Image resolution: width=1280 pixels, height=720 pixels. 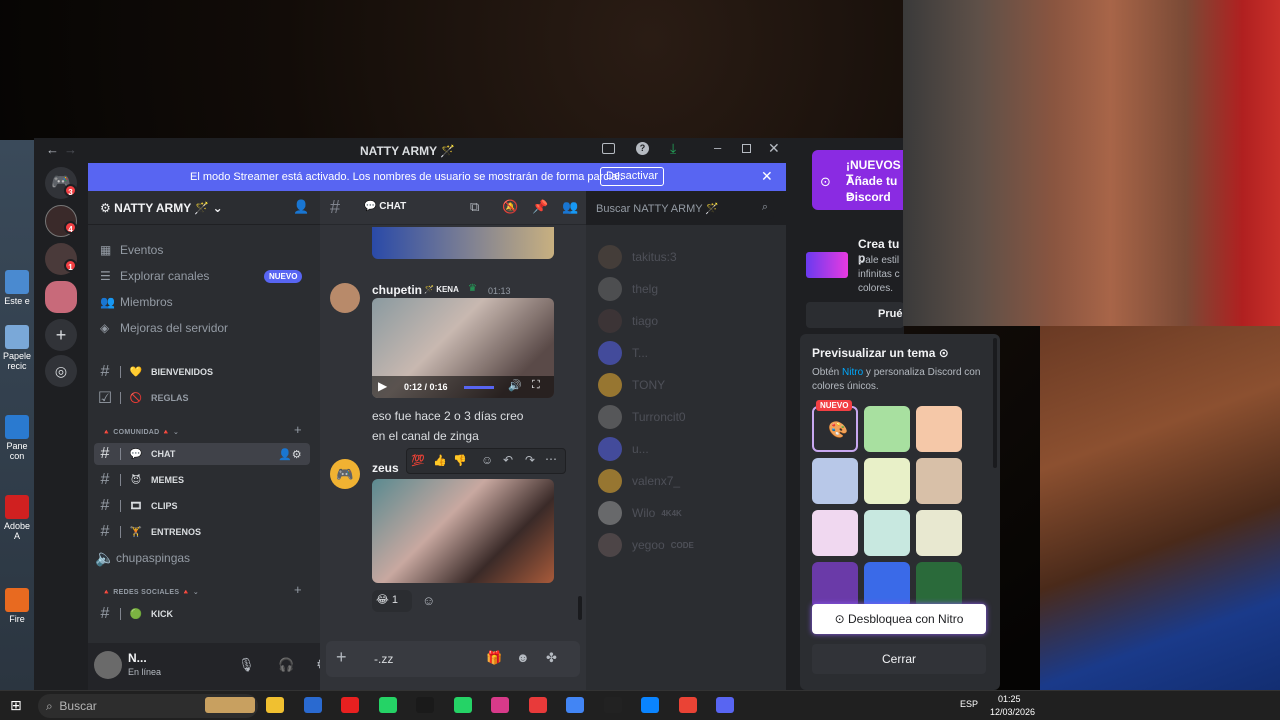 What do you see at coordinates (440, 460) in the screenshot?
I see `thumbs-up-icon: 👍` at bounding box center [440, 460].